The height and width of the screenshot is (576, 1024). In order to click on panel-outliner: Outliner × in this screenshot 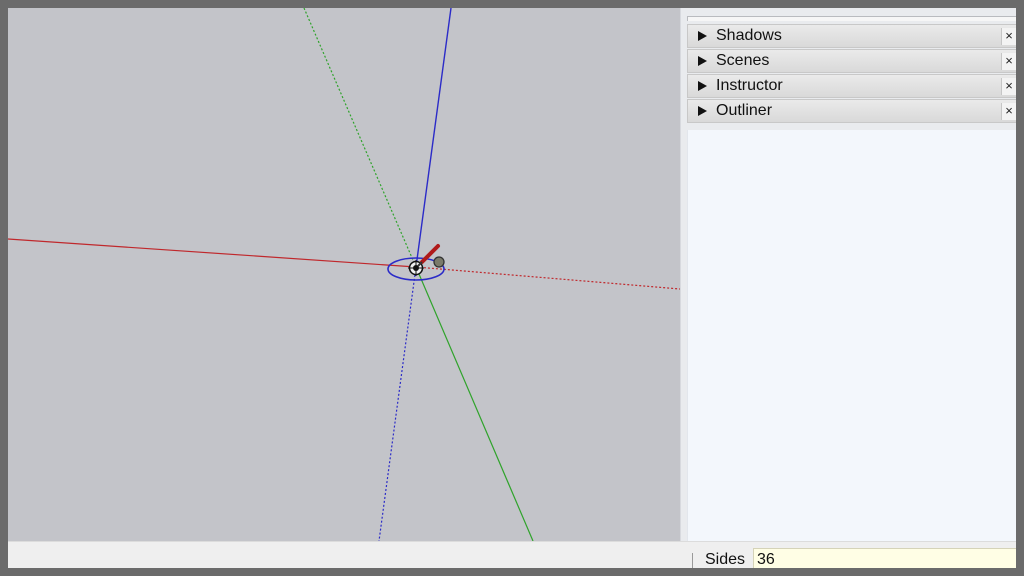, I will do `click(851, 111)`.